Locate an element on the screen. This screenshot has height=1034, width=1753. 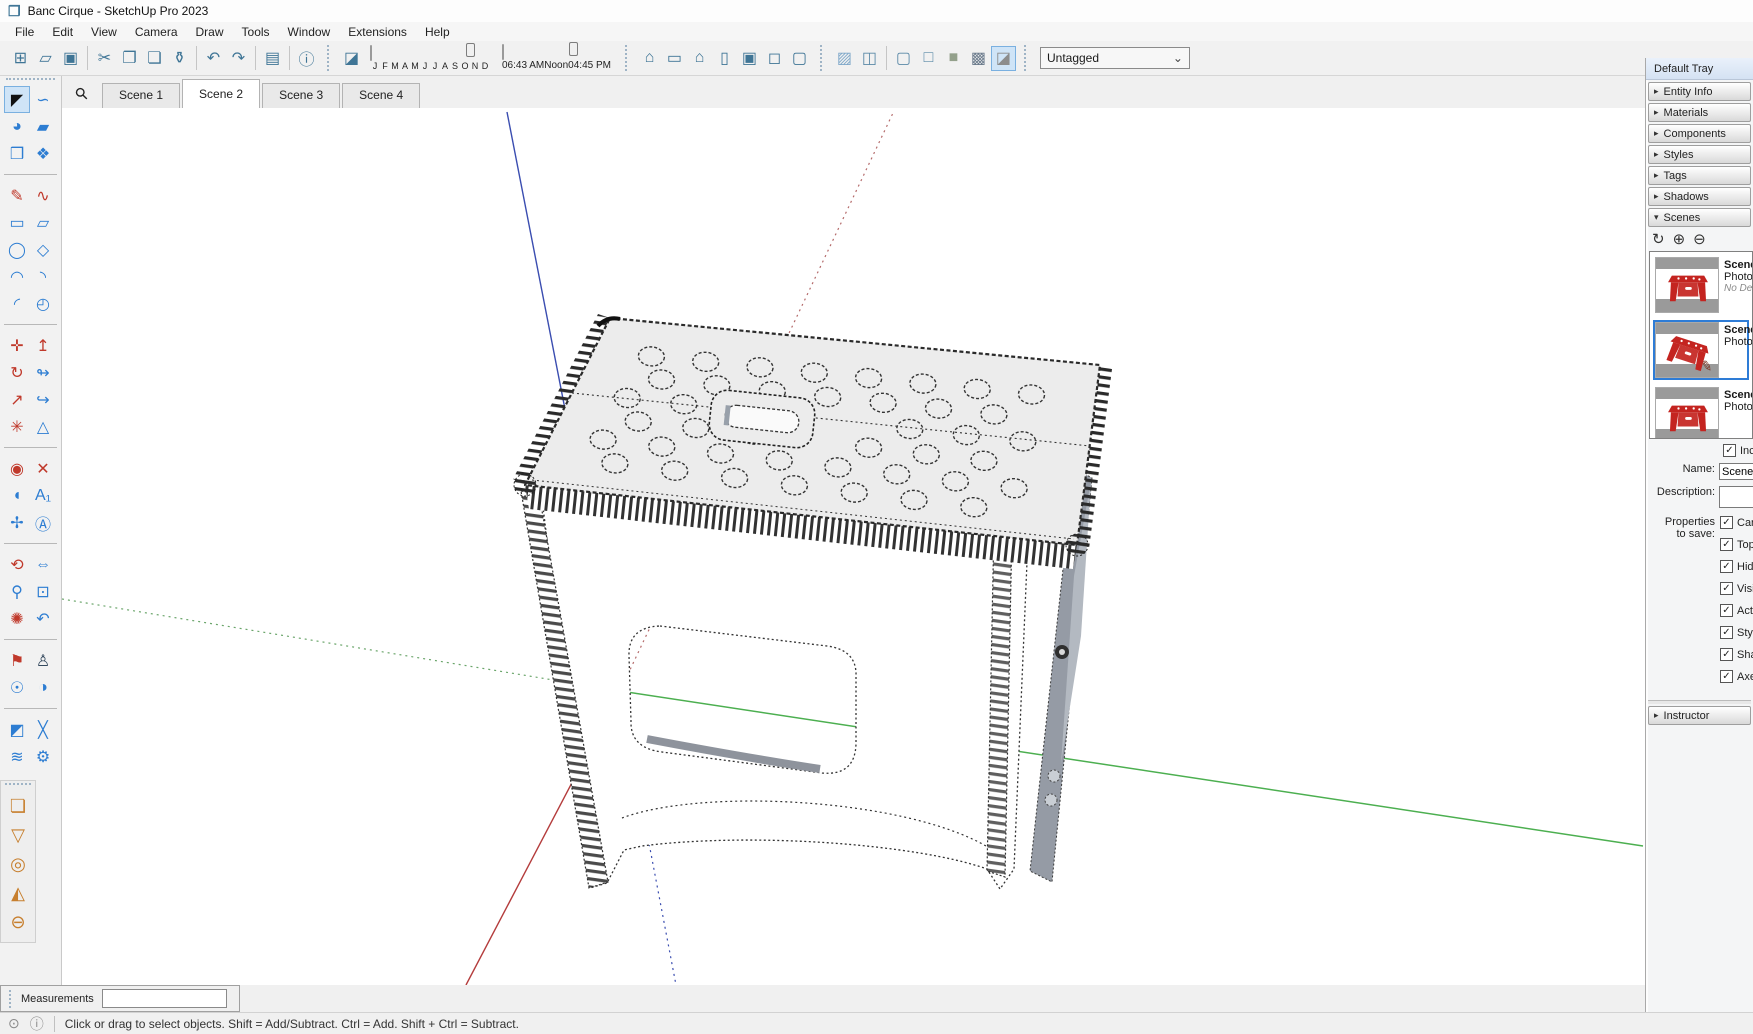
scene-tab: Scene 4 is located at coordinates (381, 95).